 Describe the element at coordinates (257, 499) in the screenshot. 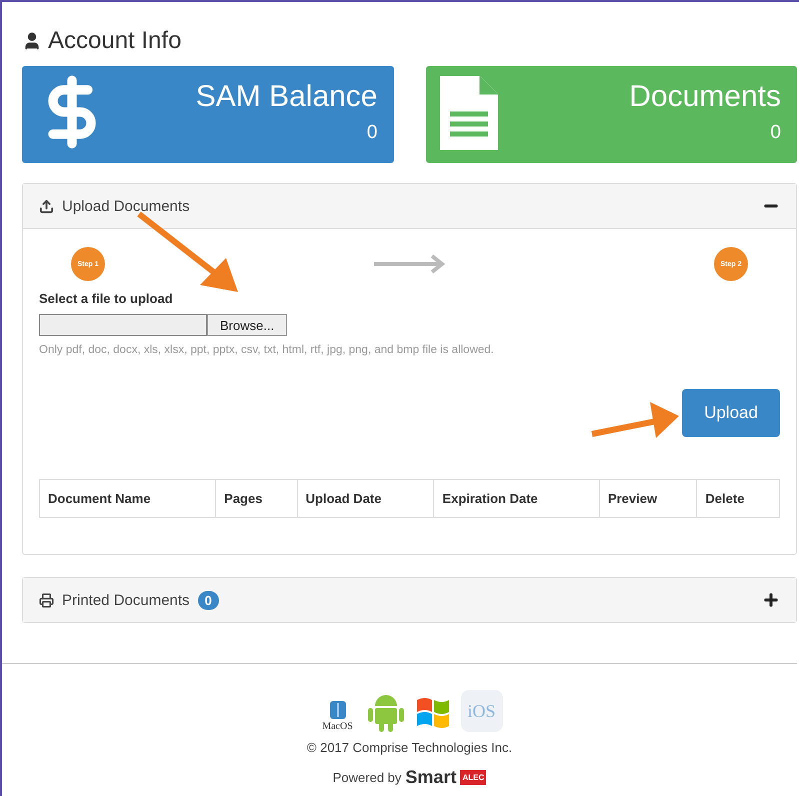

I see `column-header: Pages` at that location.